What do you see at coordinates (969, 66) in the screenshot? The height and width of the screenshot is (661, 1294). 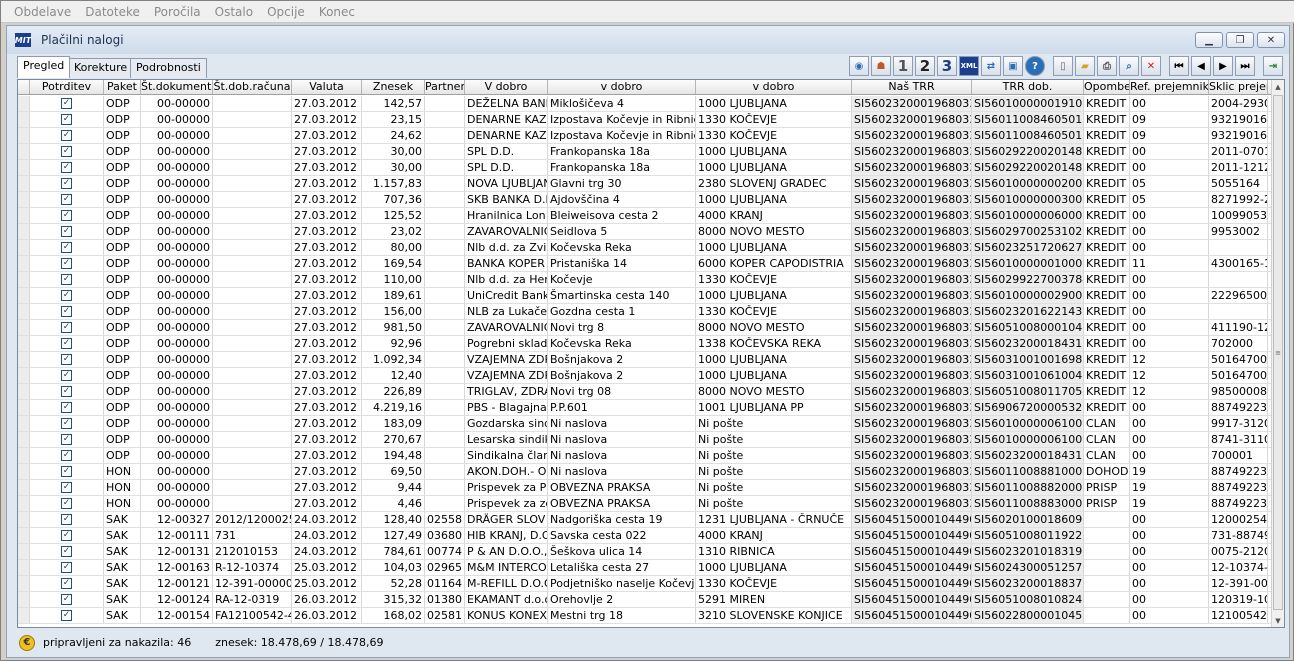 I see `xml-icon: XML` at bounding box center [969, 66].